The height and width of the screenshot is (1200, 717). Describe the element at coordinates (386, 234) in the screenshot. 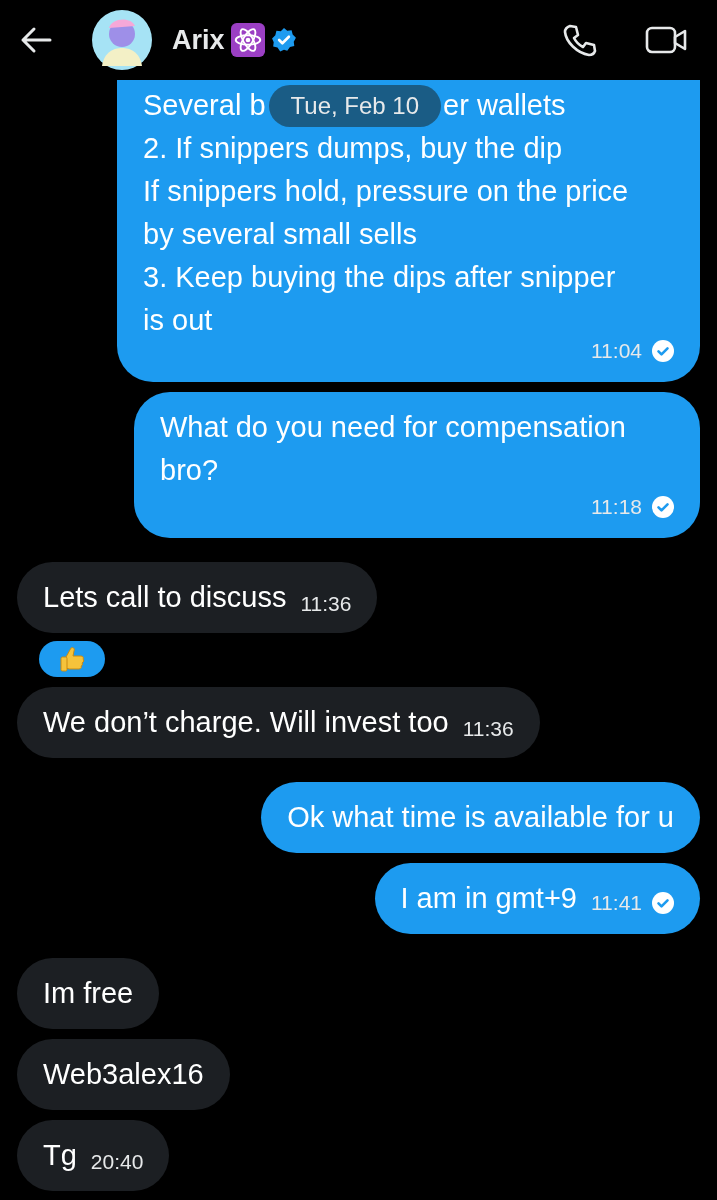

I see `message-text: 2. If snippers dumps, buy the dip If snippers hold, pressure on the price by several small sells 3. Keep buying the dips after snipper is out` at that location.